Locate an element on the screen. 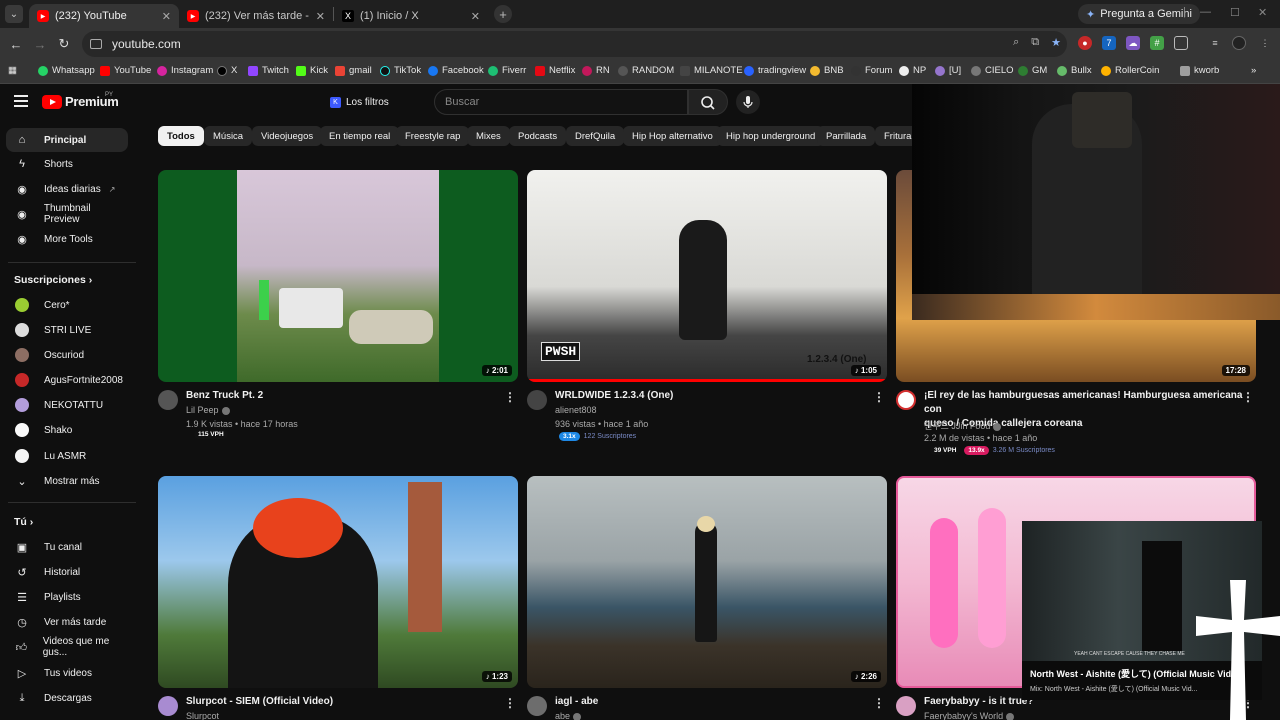 This screenshot has height=720, width=1280. chip-podcasts: Podcasts is located at coordinates (538, 136).